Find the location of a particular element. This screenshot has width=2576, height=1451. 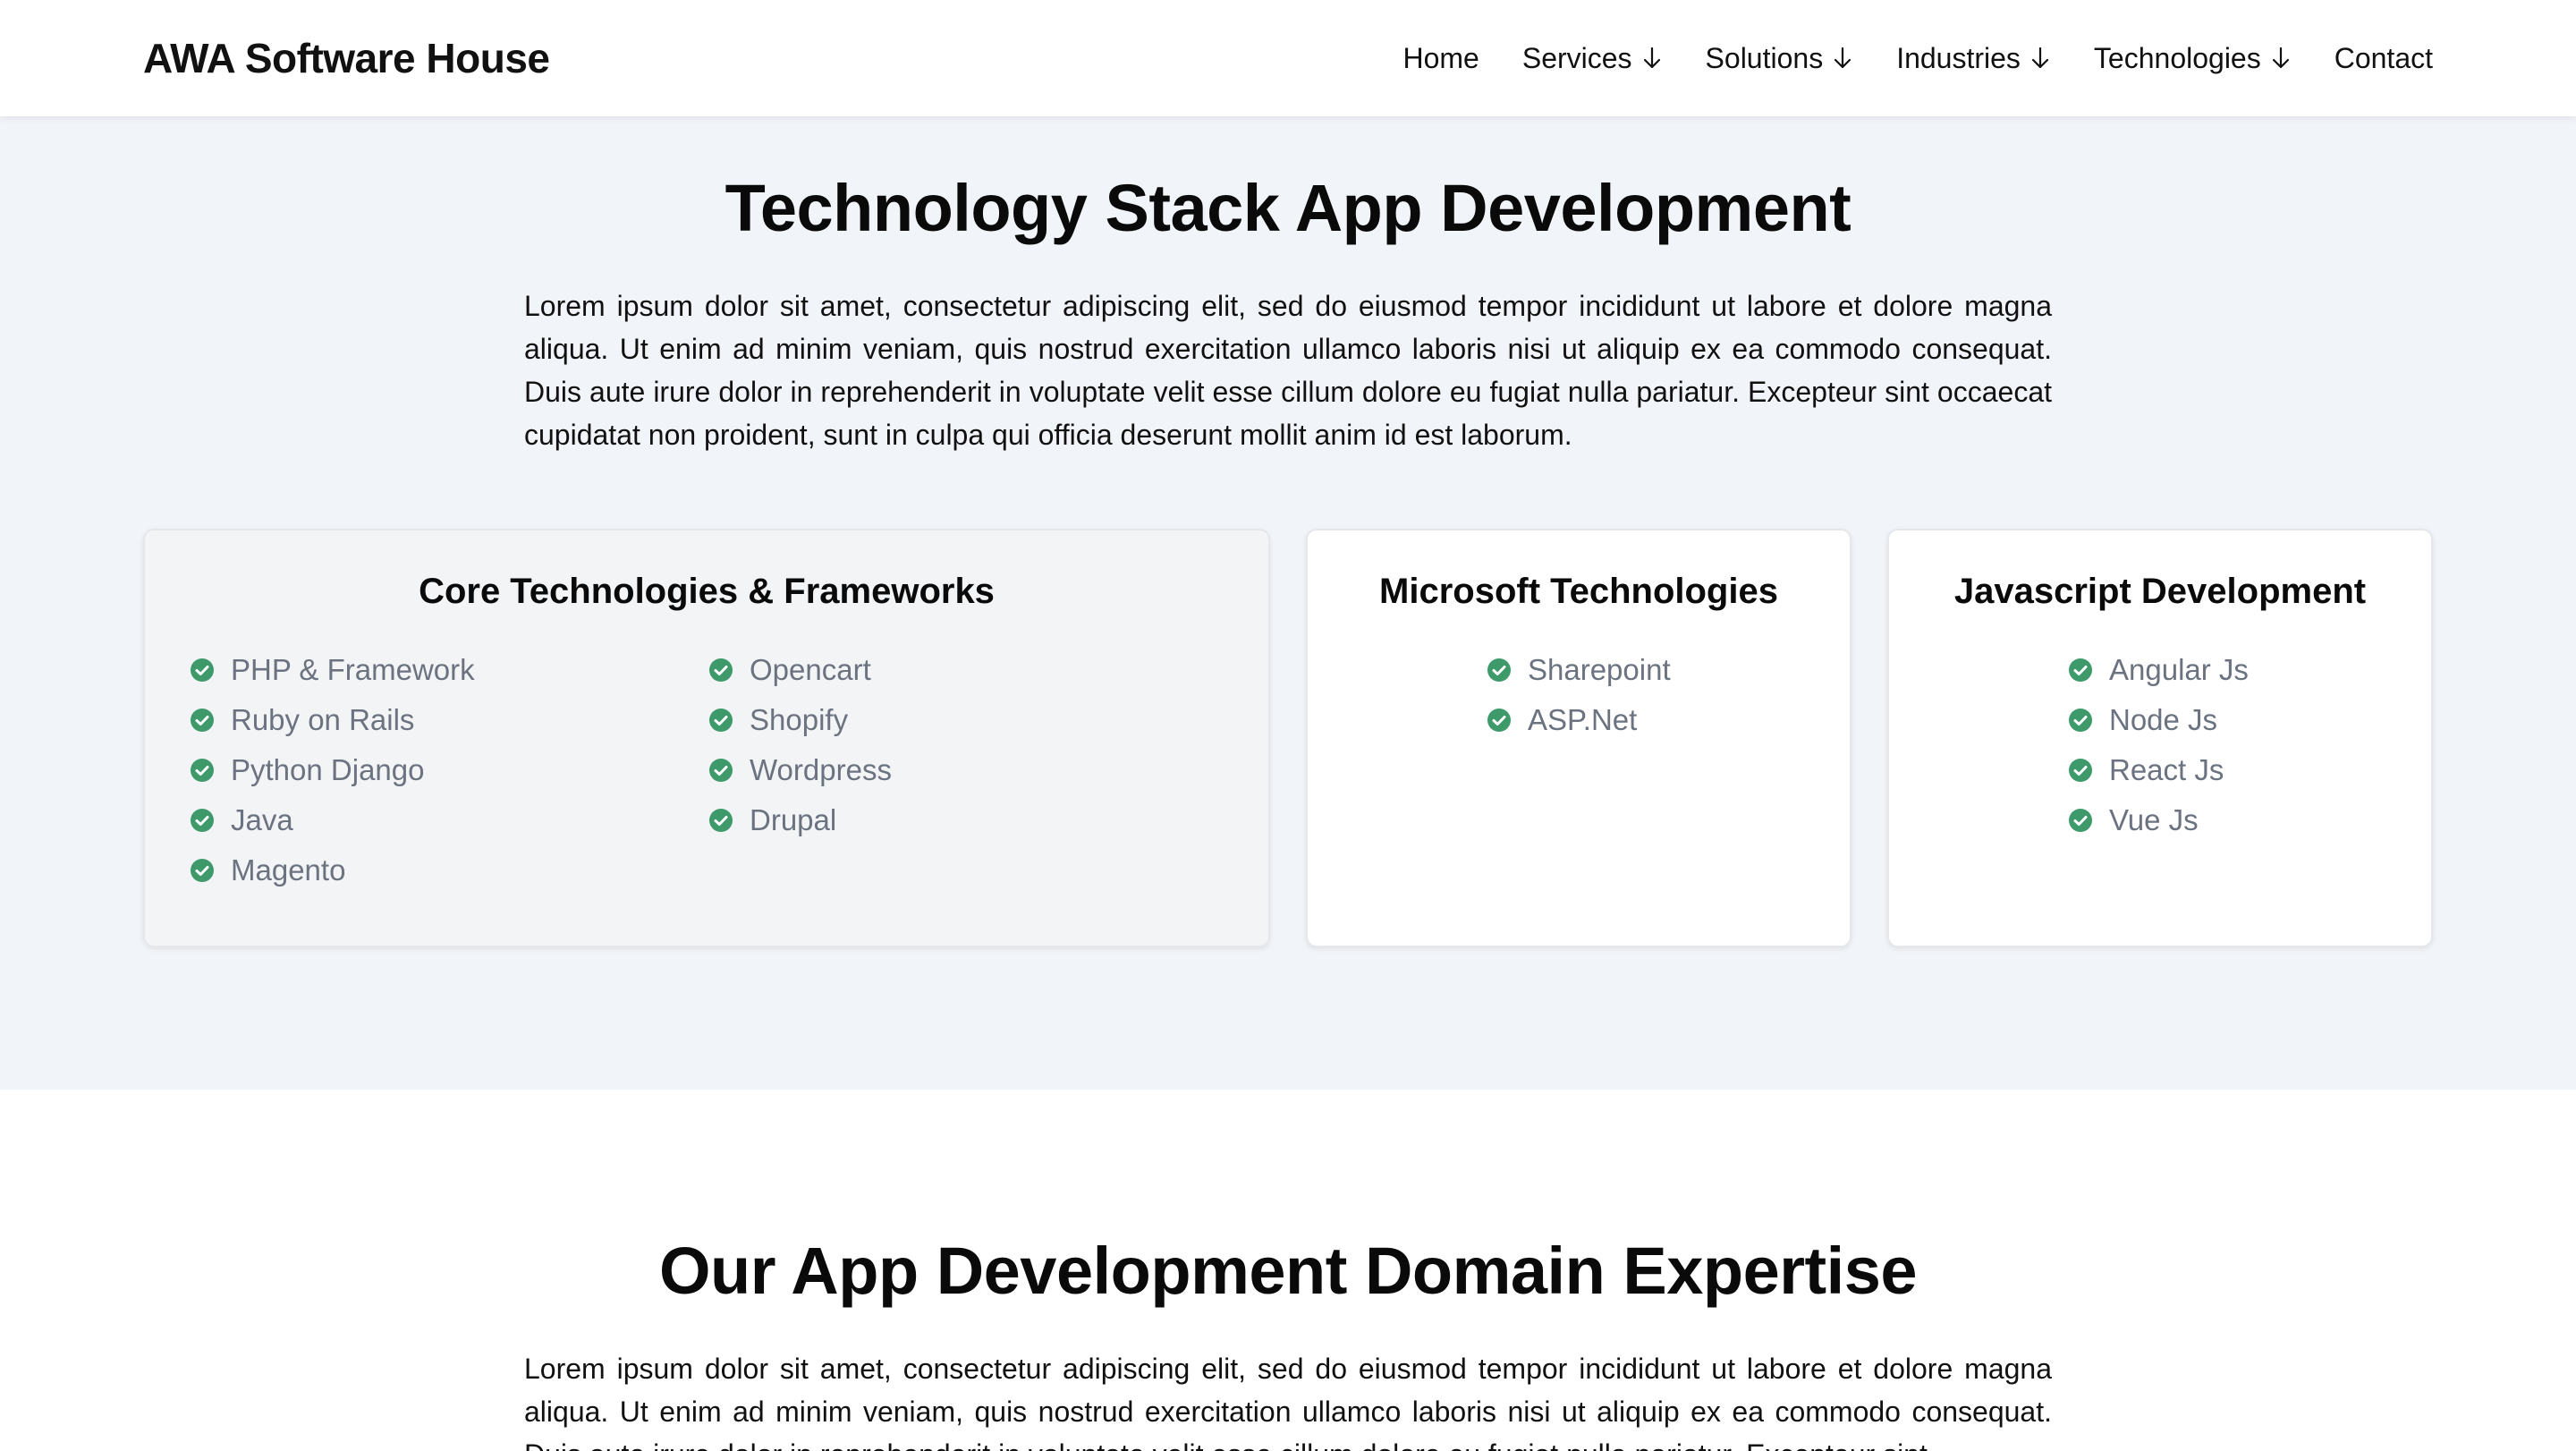

list-item: Java is located at coordinates (332, 820).